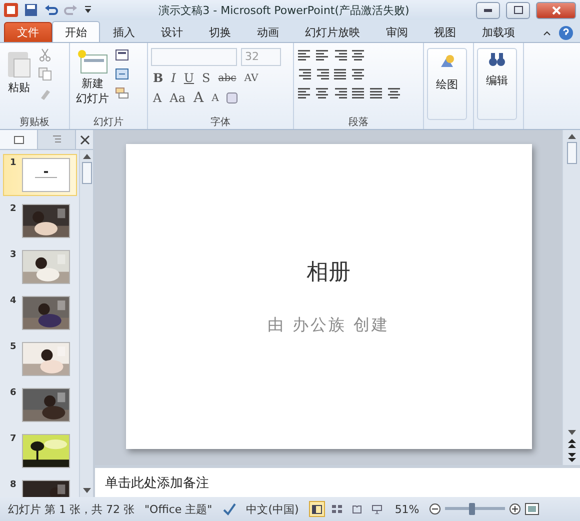  Describe the element at coordinates (46, 175) in the screenshot. I see `mini-slide-drawing` at that location.